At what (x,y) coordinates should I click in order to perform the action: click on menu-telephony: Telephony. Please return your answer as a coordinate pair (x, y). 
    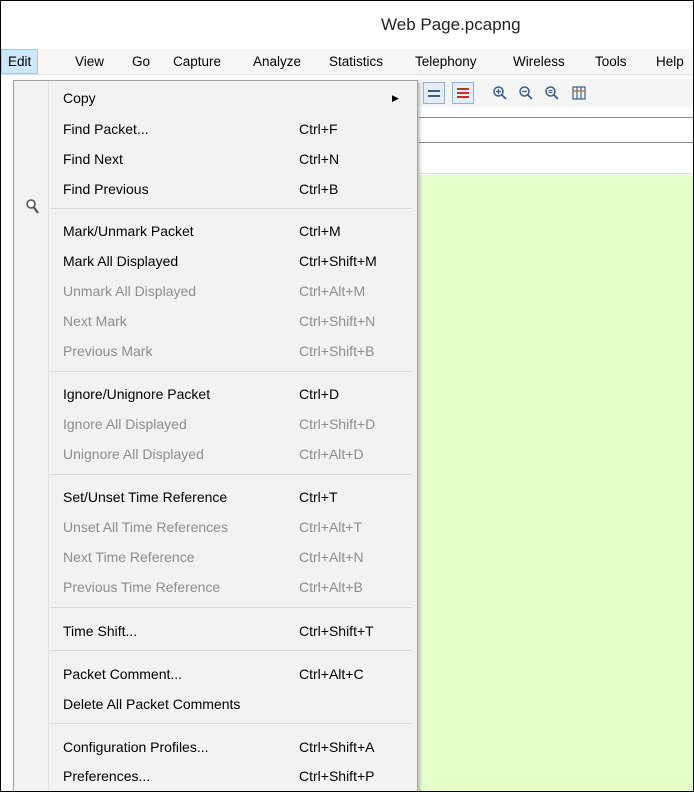
    Looking at the image, I should click on (446, 61).